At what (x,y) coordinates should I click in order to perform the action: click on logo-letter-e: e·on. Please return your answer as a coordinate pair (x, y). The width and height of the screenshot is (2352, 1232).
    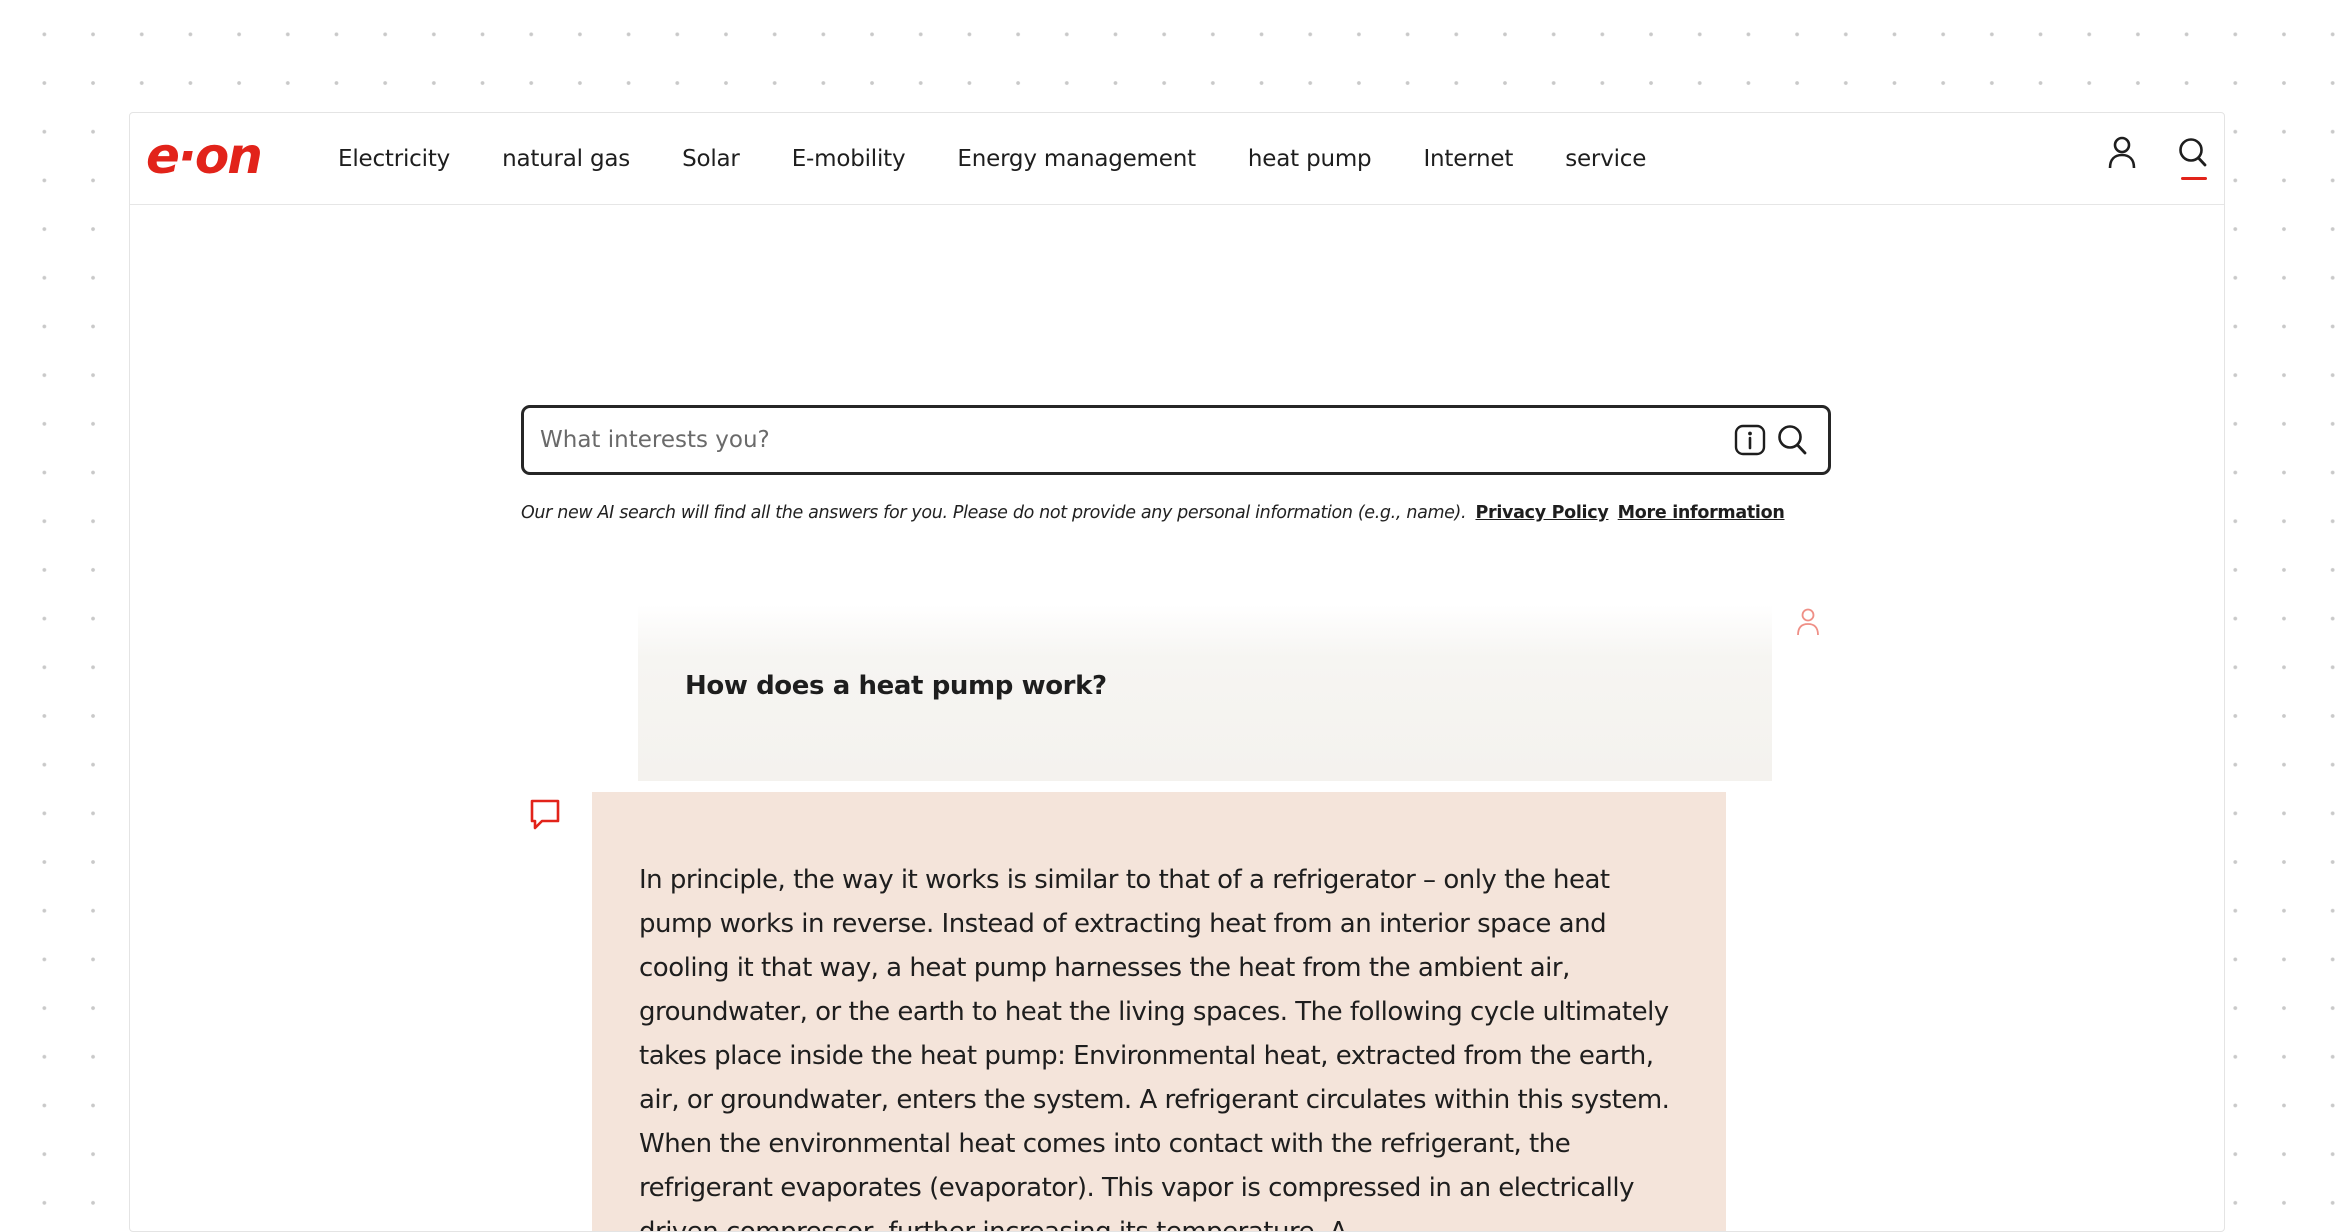
    Looking at the image, I should click on (203, 157).